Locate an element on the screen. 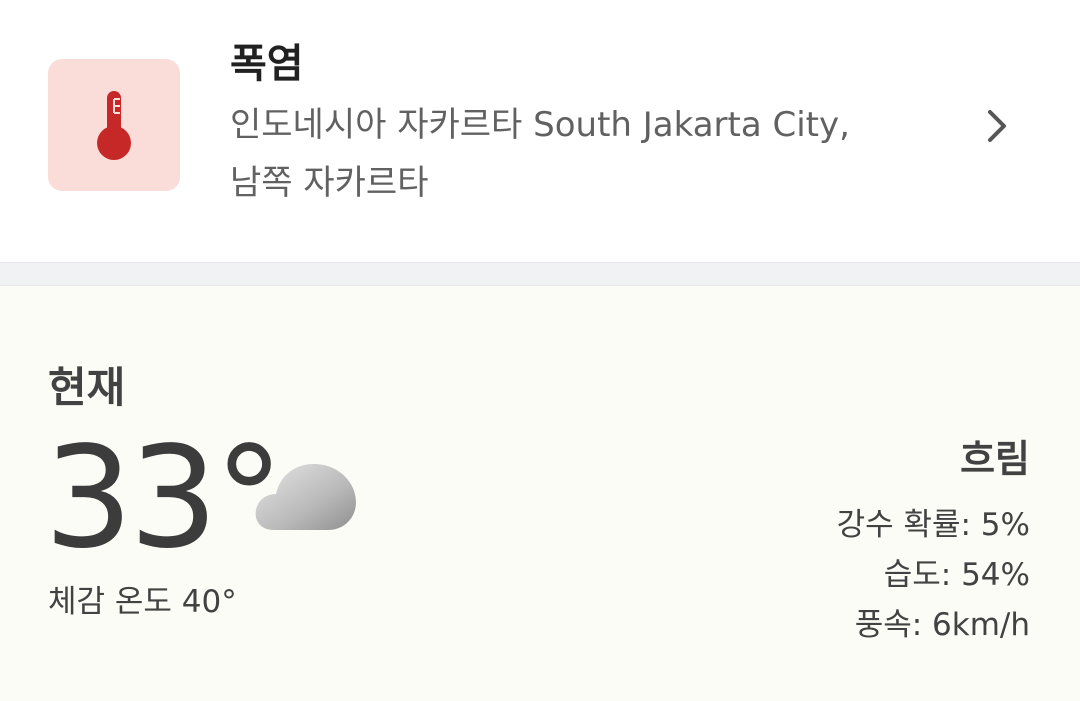  weather-details: 강수 확률: 5% 습도: 54% 풍속: 6km/h is located at coordinates (933, 575).